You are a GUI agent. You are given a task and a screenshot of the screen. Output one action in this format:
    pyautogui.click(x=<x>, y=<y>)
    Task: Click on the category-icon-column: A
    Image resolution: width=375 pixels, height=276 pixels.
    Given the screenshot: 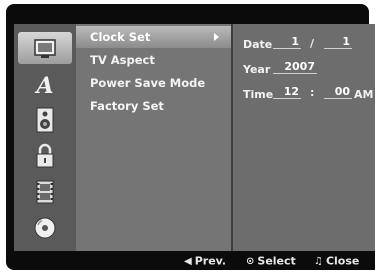 What is the action you would take?
    pyautogui.click(x=46, y=137)
    